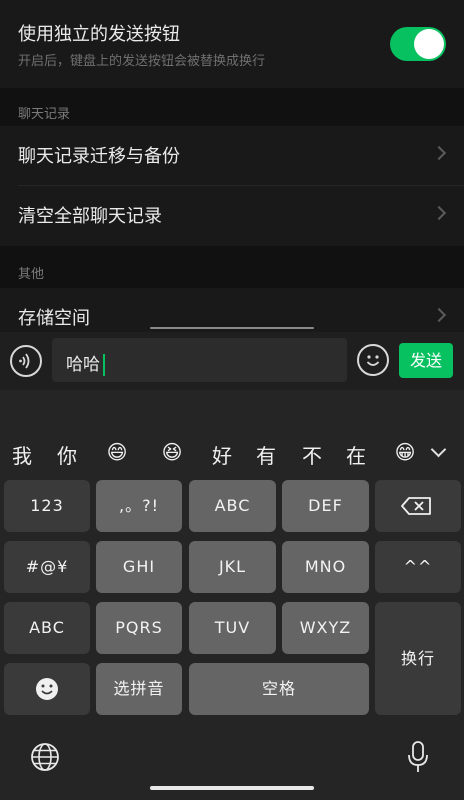 The height and width of the screenshot is (800, 464). I want to click on key-space: 空格, so click(279, 689).